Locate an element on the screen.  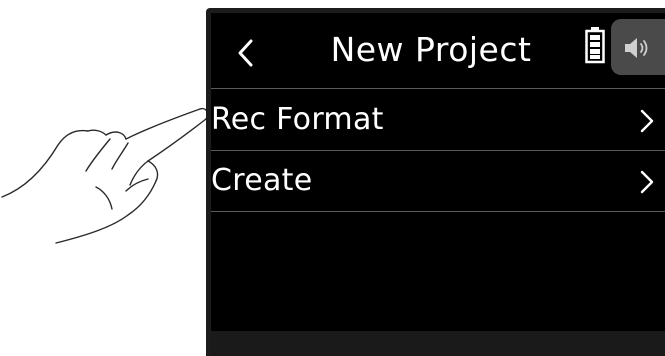
menu-item-label: Create is located at coordinates (262, 180).